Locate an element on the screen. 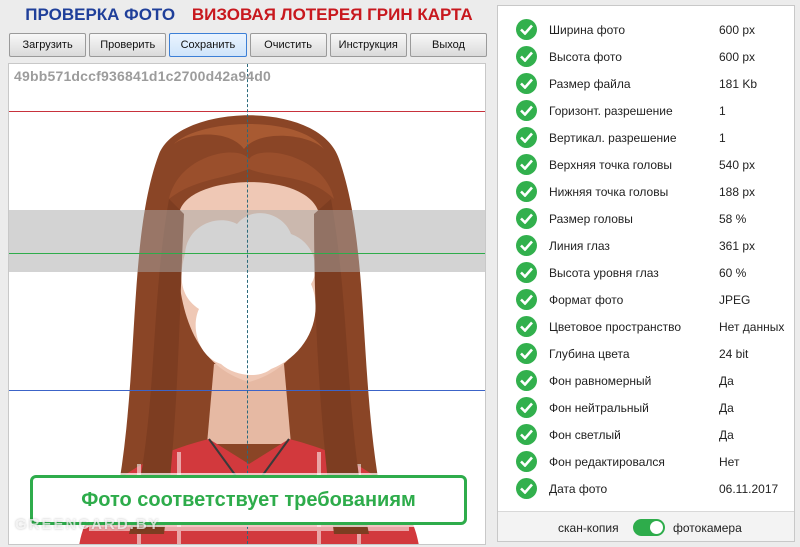 The image size is (800, 547). result-row-color-depth: Глубина цвета 24 bit is located at coordinates (646, 353).